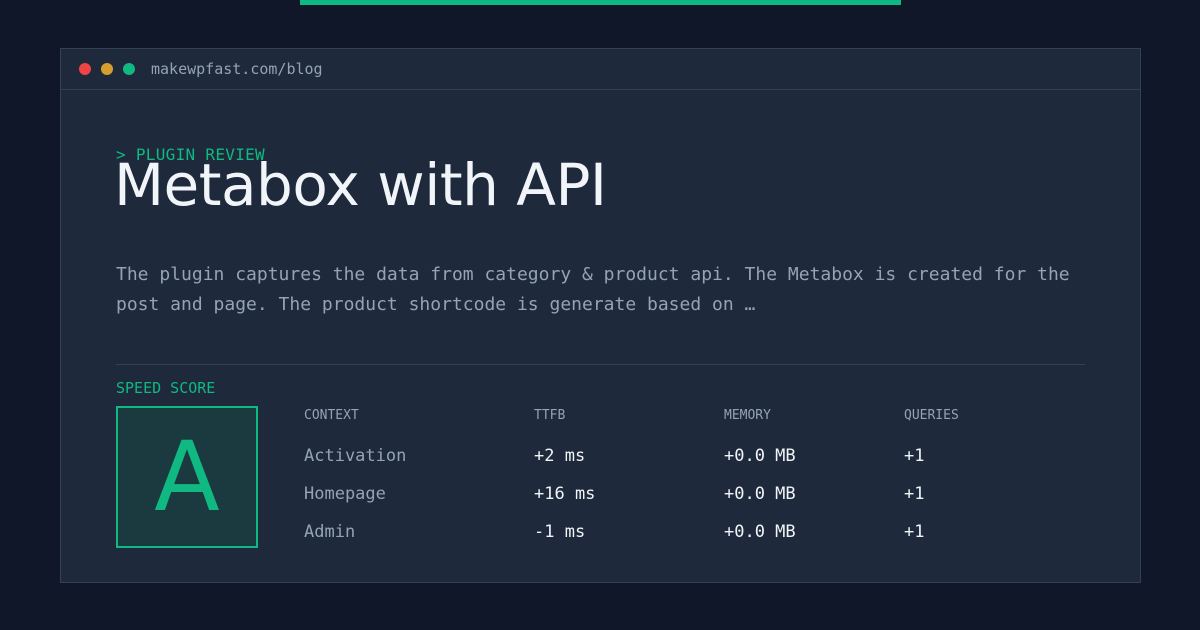 This screenshot has width=1200, height=630. I want to click on speed-grade: A, so click(187, 477).